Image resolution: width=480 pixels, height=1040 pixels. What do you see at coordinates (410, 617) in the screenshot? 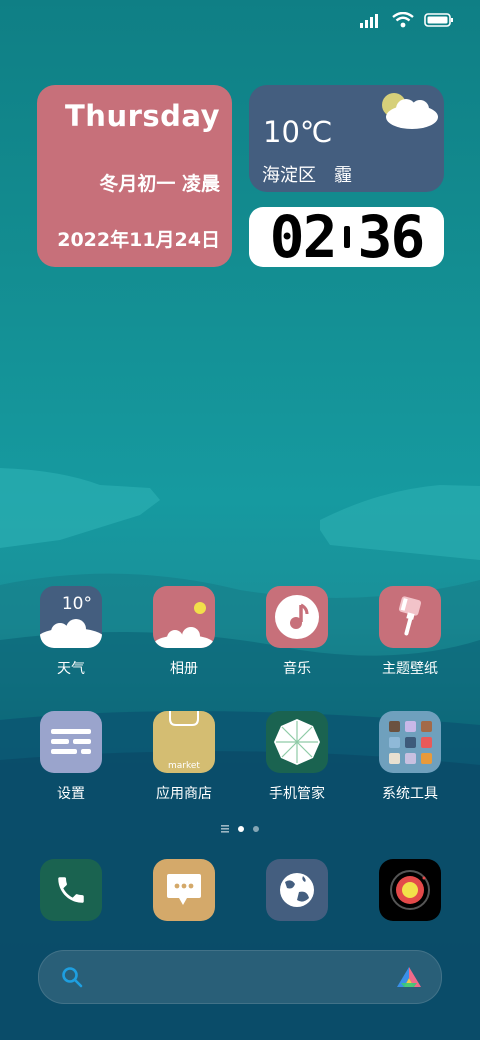
I see `theme-icon` at bounding box center [410, 617].